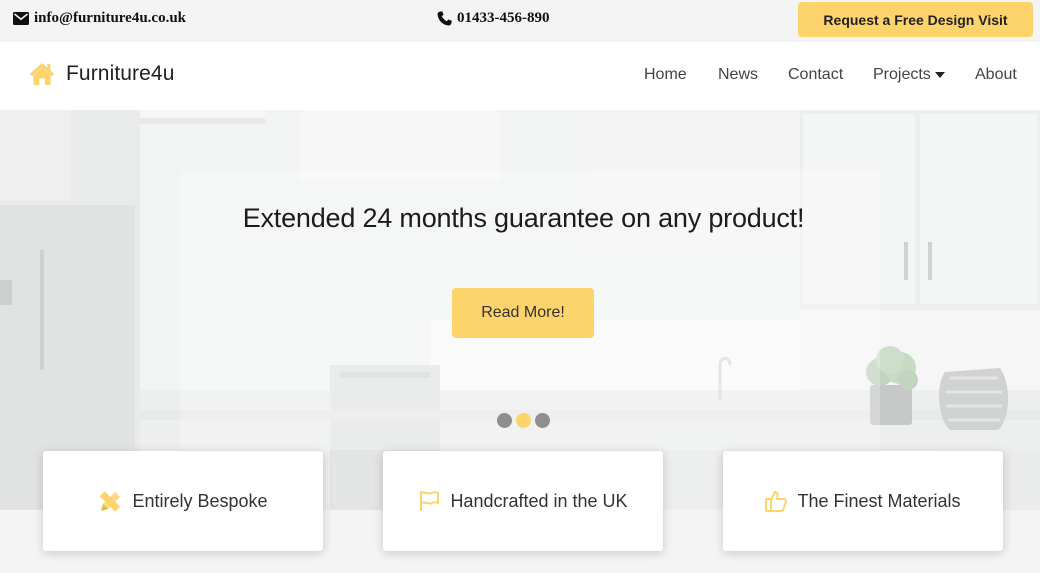 This screenshot has height=573, width=1040. I want to click on home-icon, so click(42, 74).